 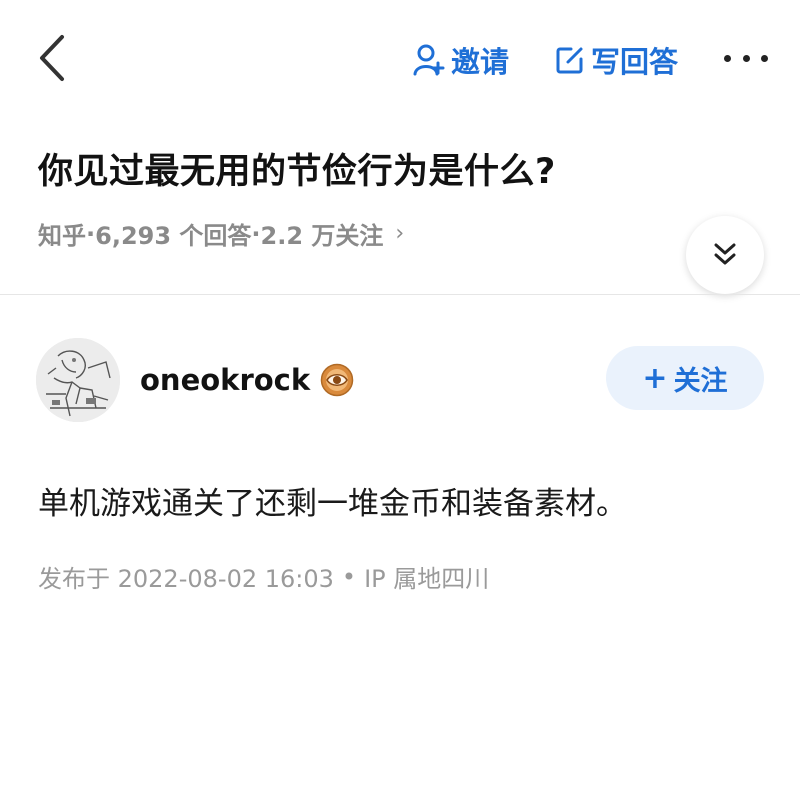 What do you see at coordinates (173, 236) in the screenshot?
I see `answer-count: 6,293 个回答` at bounding box center [173, 236].